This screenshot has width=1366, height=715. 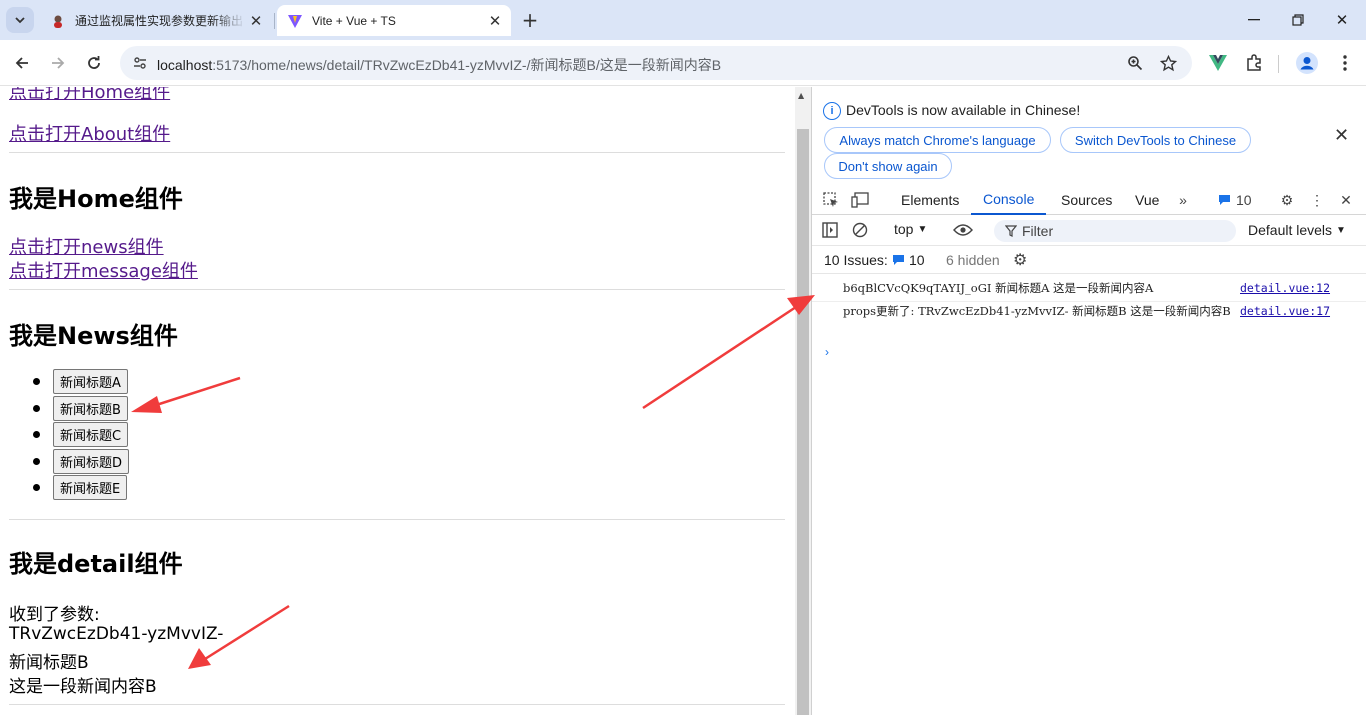 What do you see at coordinates (1038, 231) in the screenshot?
I see `filter-placeholder: Filter` at bounding box center [1038, 231].